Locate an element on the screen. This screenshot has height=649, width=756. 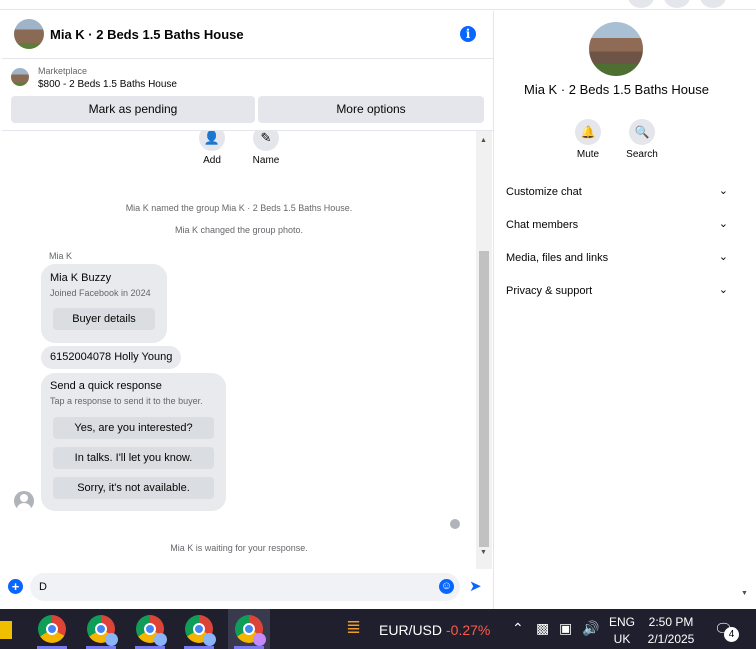
pencil-icon: ✎ is located at coordinates (266, 141).